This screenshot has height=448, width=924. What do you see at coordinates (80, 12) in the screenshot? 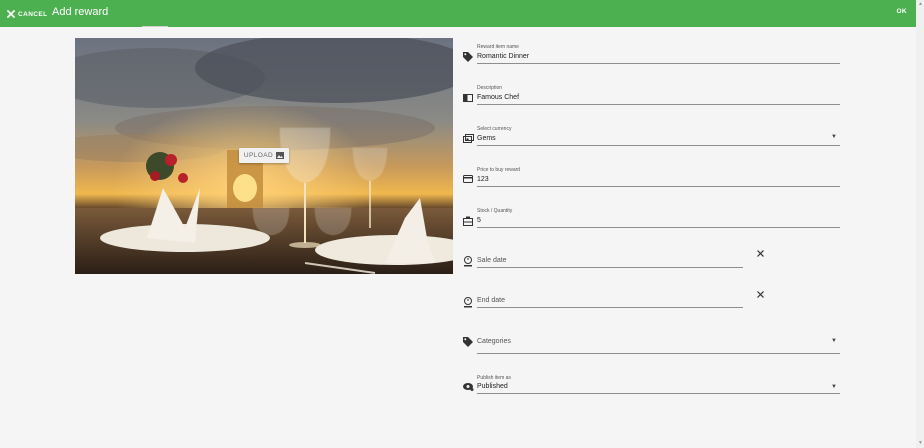
I see `page-title: Add reward` at bounding box center [80, 12].